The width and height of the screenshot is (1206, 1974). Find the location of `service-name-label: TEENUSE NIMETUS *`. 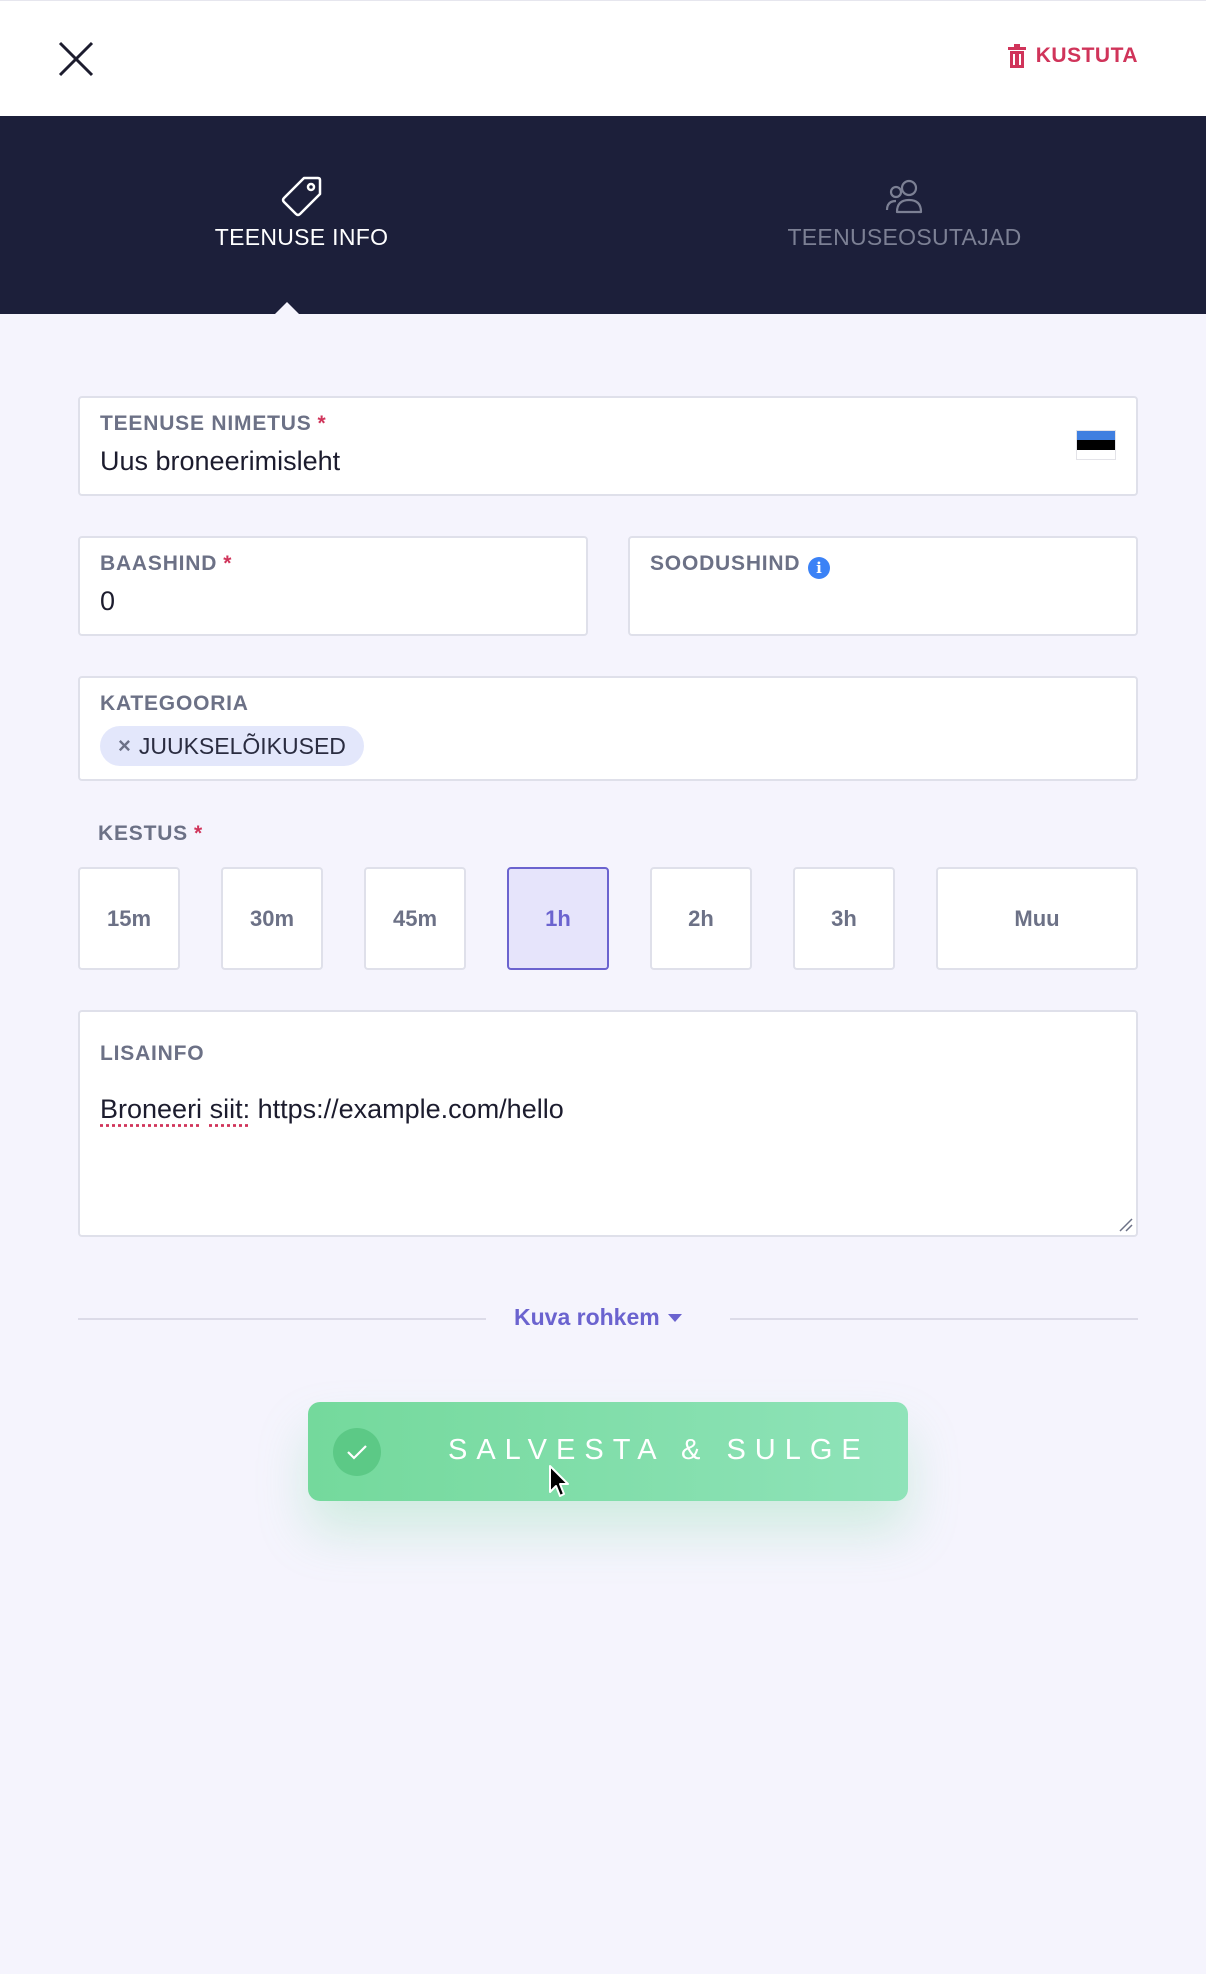

service-name-label: TEENUSE NIMETUS * is located at coordinates (213, 423).